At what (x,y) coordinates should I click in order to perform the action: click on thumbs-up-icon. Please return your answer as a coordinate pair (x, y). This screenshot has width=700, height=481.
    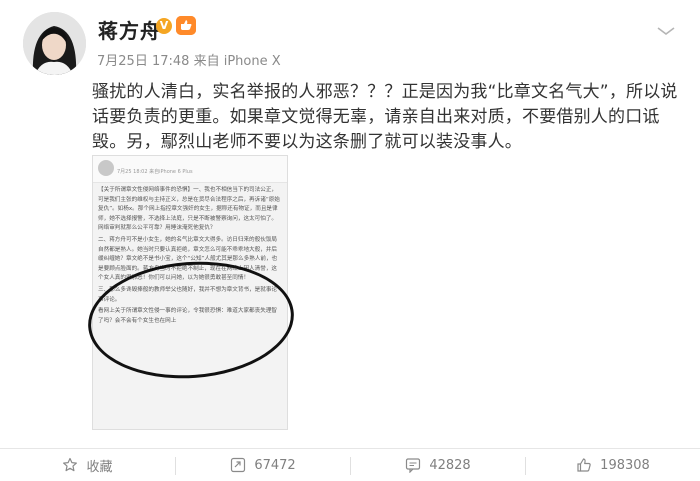
    Looking at the image, I should click on (584, 465).